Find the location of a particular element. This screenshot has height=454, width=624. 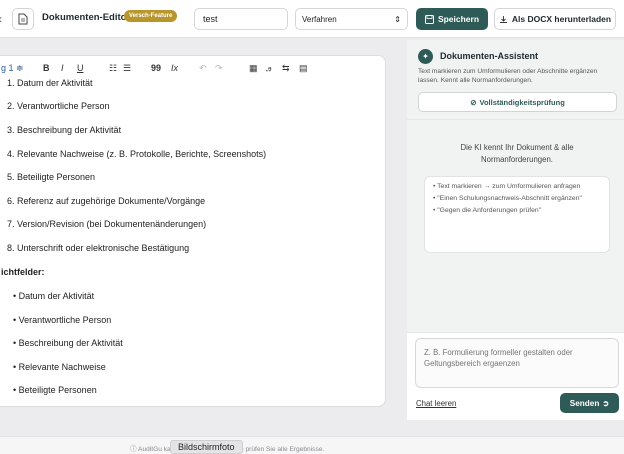

screenshot-tooltip: Bildschirmfoto is located at coordinates (206, 447).